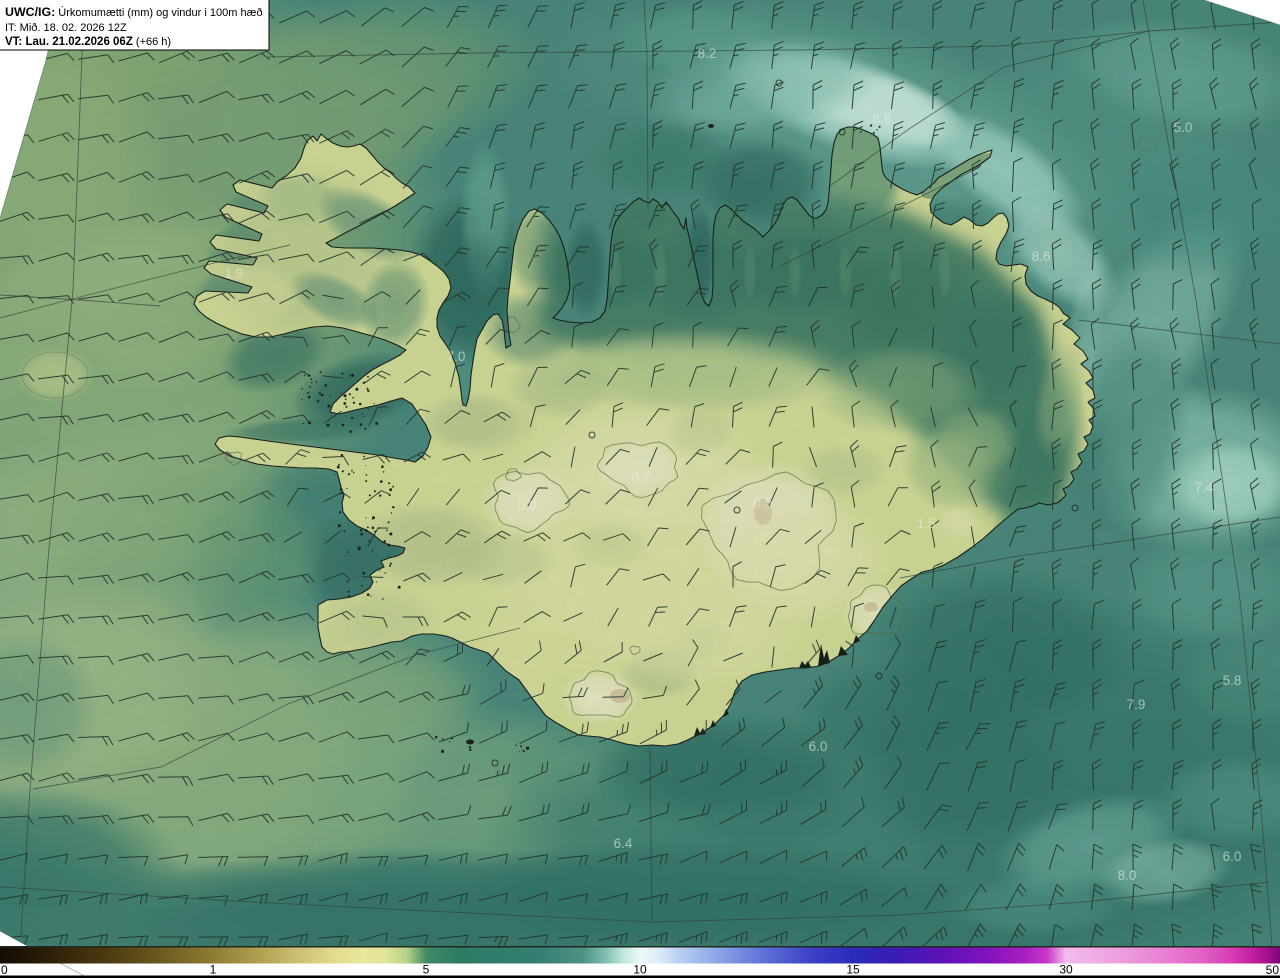 This screenshot has height=978, width=1280. Describe the element at coordinates (853, 970) in the screenshot. I see `svg-text: 15` at that location.